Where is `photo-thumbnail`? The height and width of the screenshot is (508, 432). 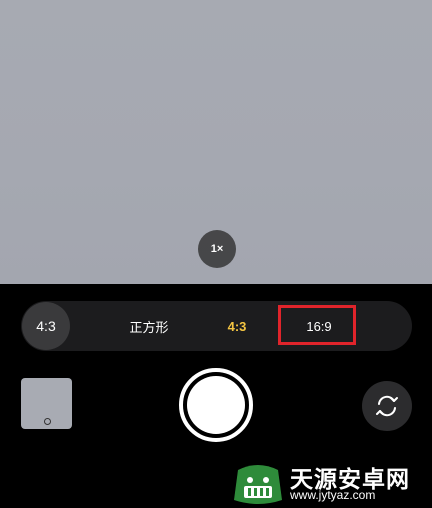
photo-thumbnail is located at coordinates (46, 403).